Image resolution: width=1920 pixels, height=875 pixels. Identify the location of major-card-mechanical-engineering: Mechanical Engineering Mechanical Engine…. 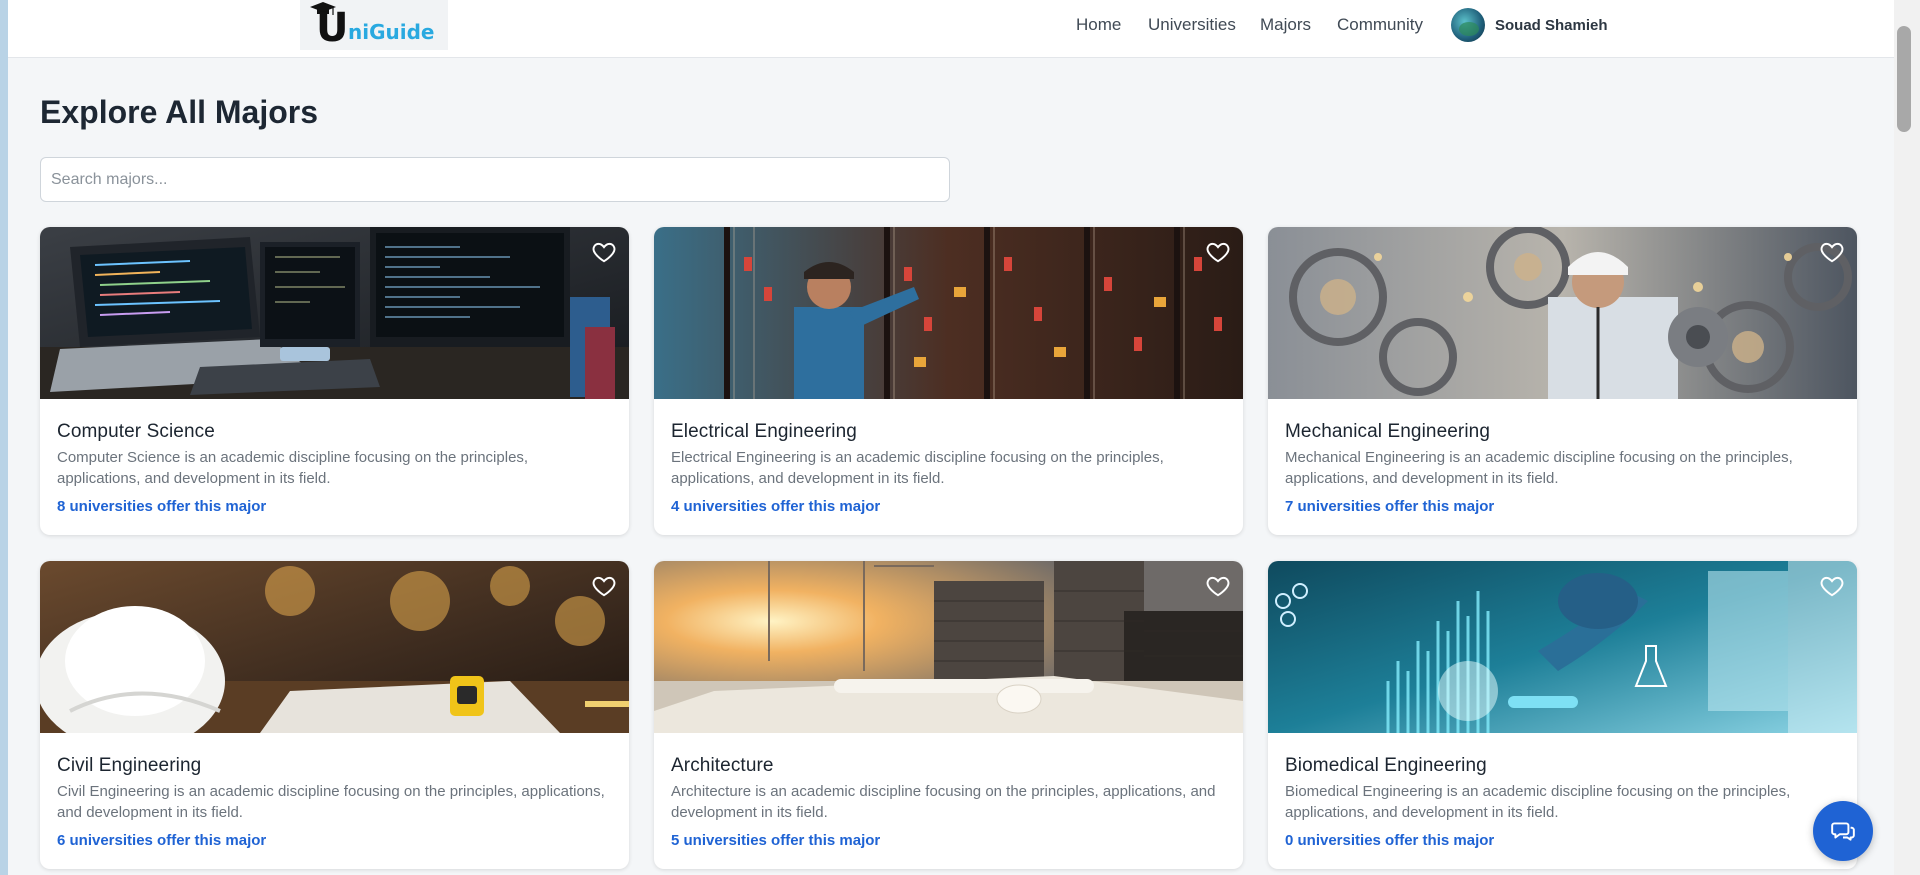
(1562, 381).